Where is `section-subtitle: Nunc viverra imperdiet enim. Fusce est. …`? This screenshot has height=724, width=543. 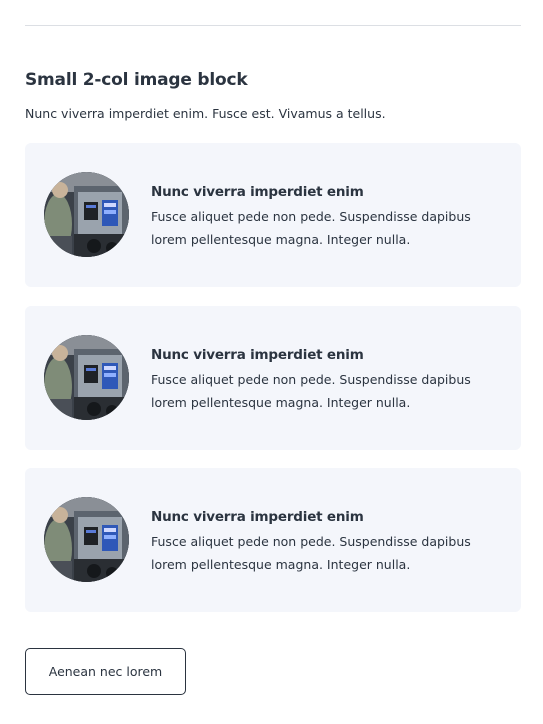
section-subtitle: Nunc viverra imperdiet enim. Fusce est. … is located at coordinates (205, 113).